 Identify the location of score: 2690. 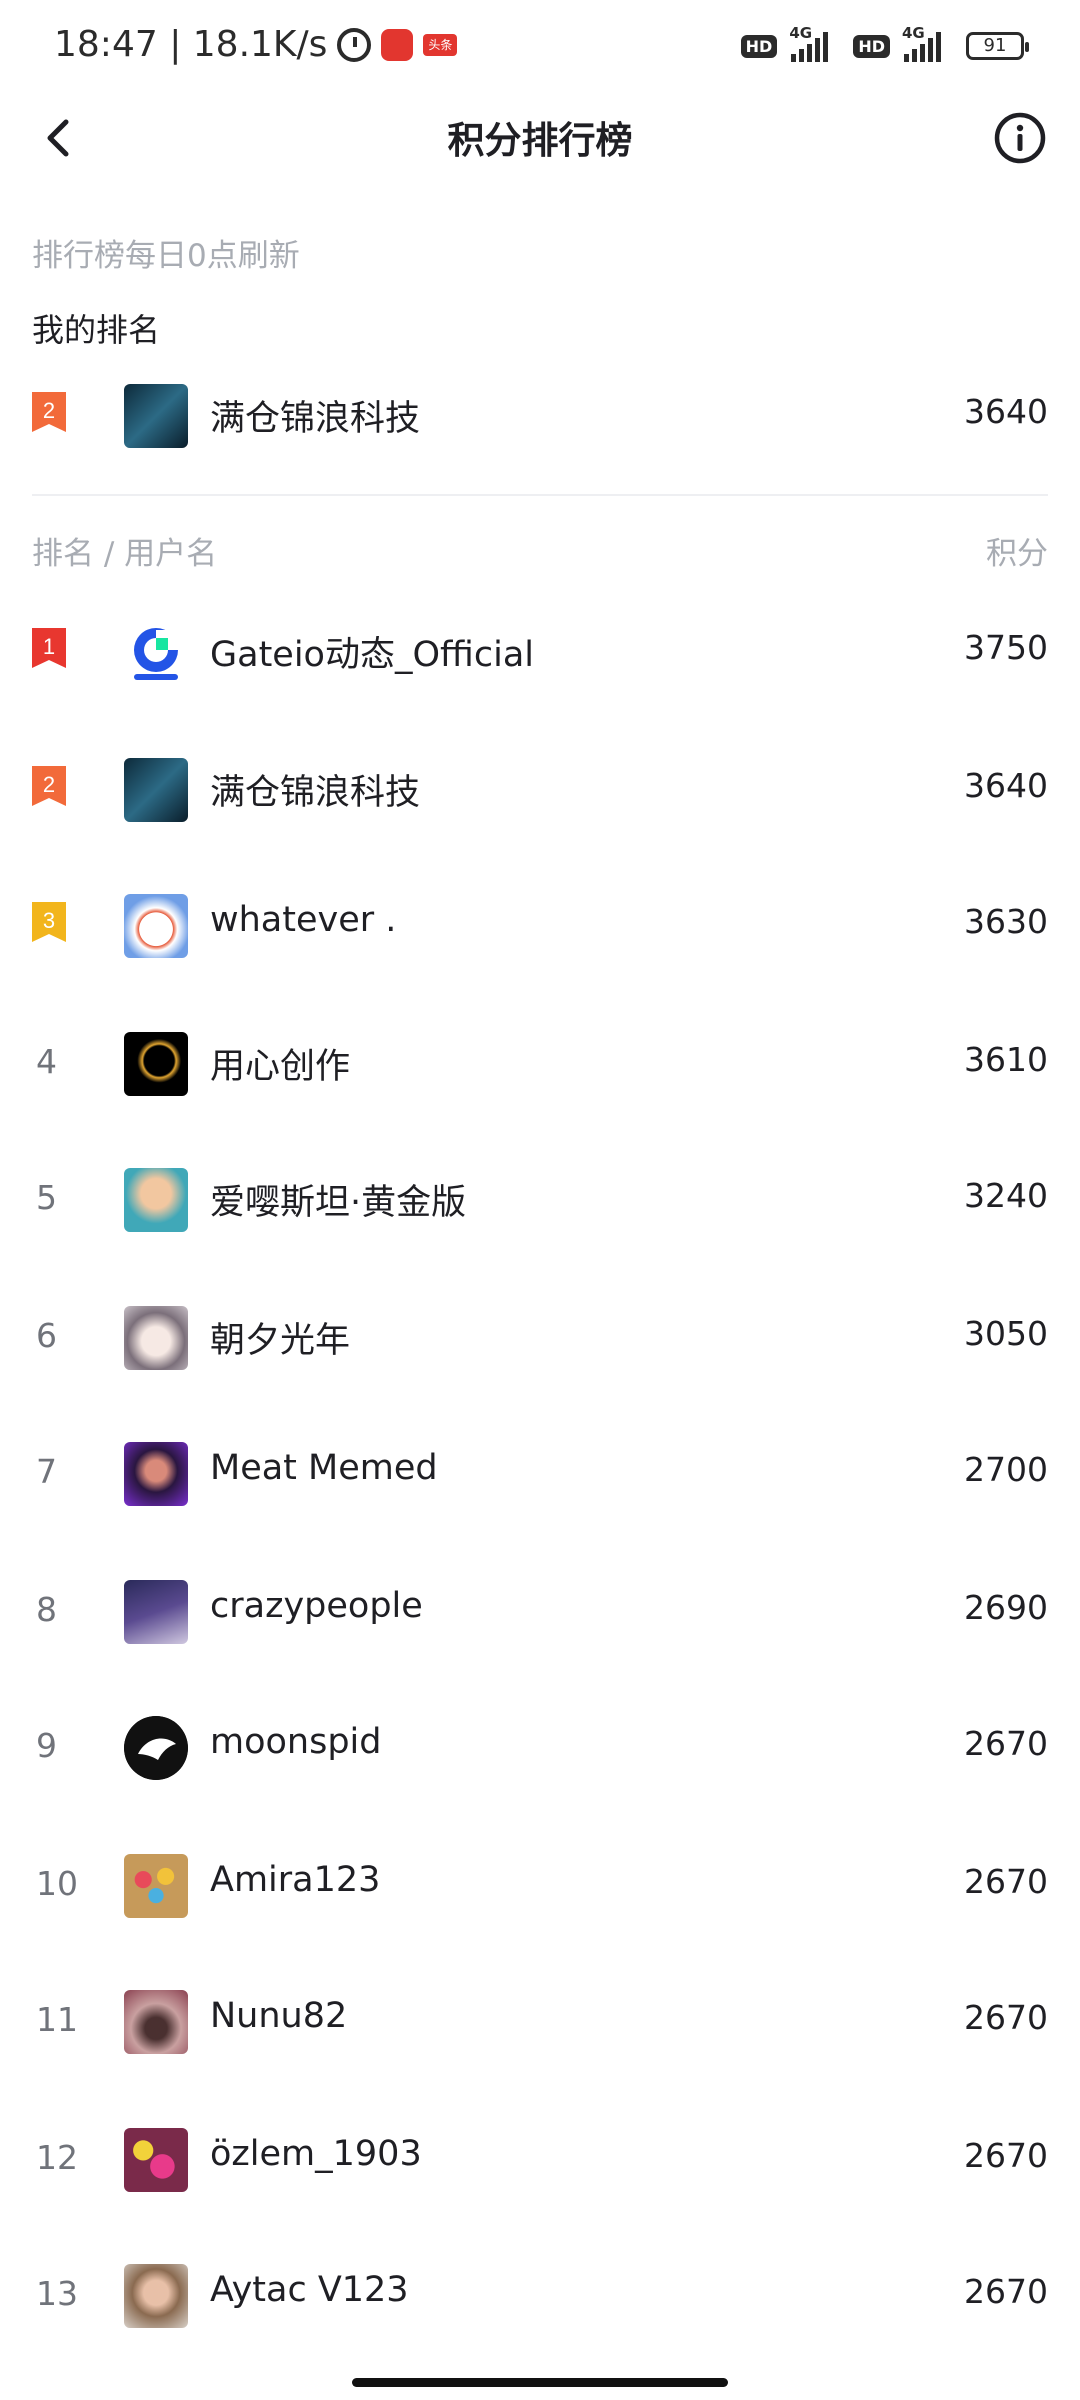
(1006, 1607).